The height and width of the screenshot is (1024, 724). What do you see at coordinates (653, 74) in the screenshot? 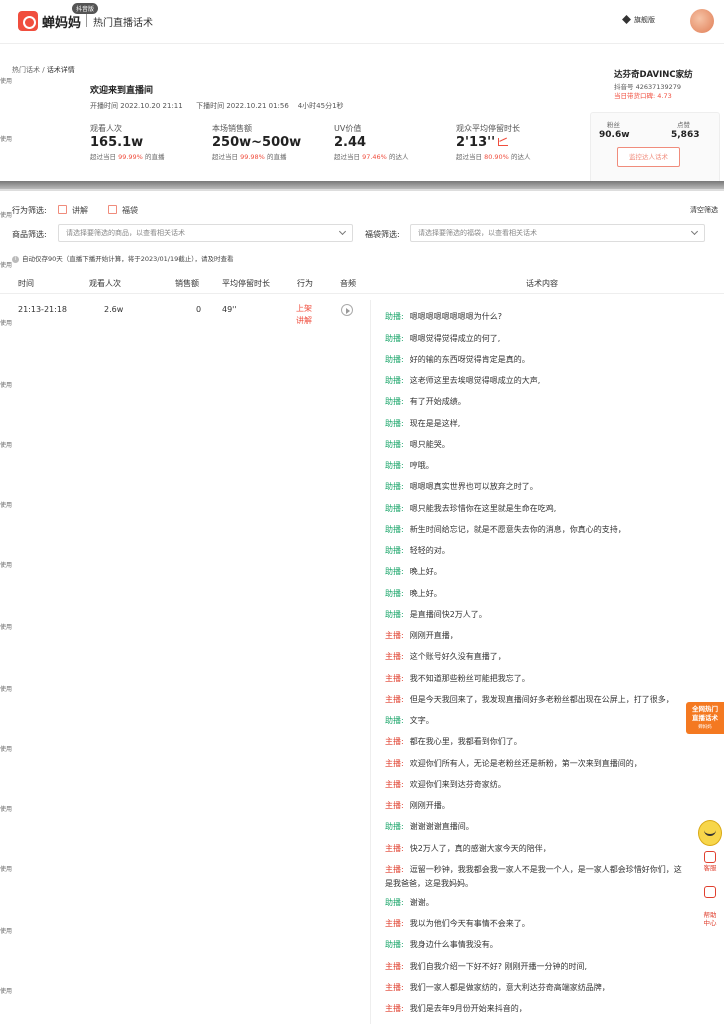
I see `streamer-name: 达芬奇DAVINC家纺` at bounding box center [653, 74].